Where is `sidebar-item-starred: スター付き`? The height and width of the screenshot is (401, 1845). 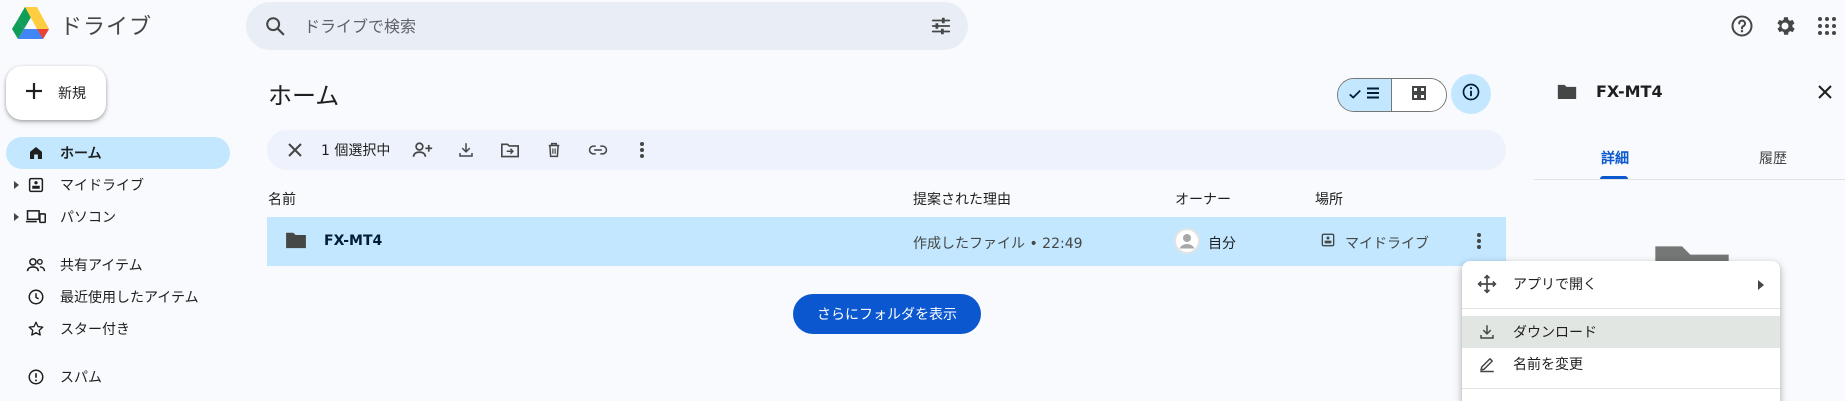
sidebar-item-starred: スター付き is located at coordinates (118, 329).